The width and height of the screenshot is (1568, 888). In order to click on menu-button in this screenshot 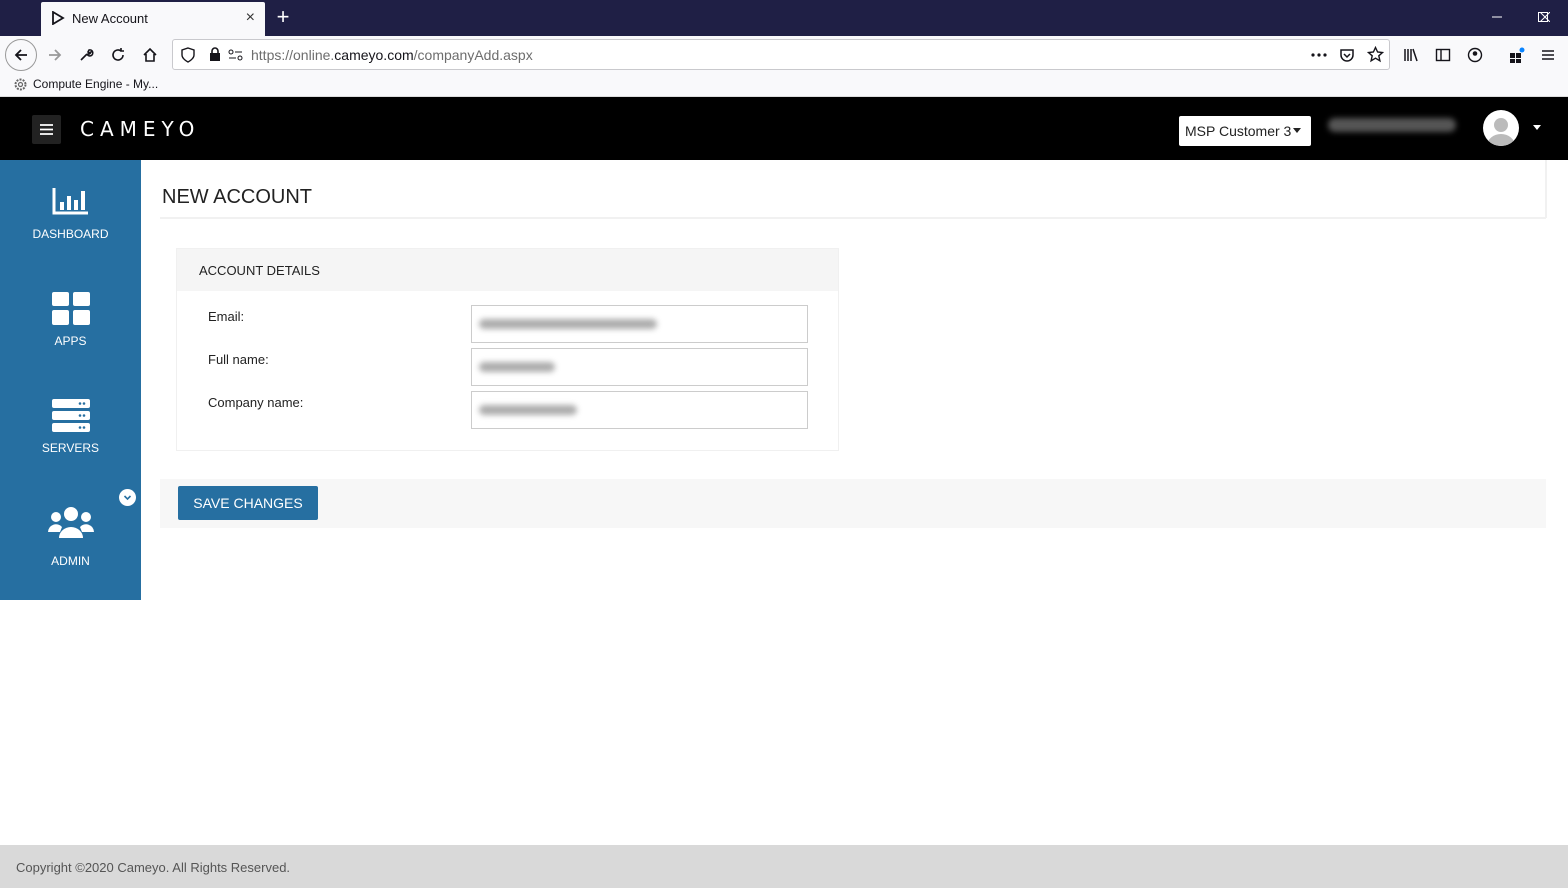, I will do `click(1548, 55)`.